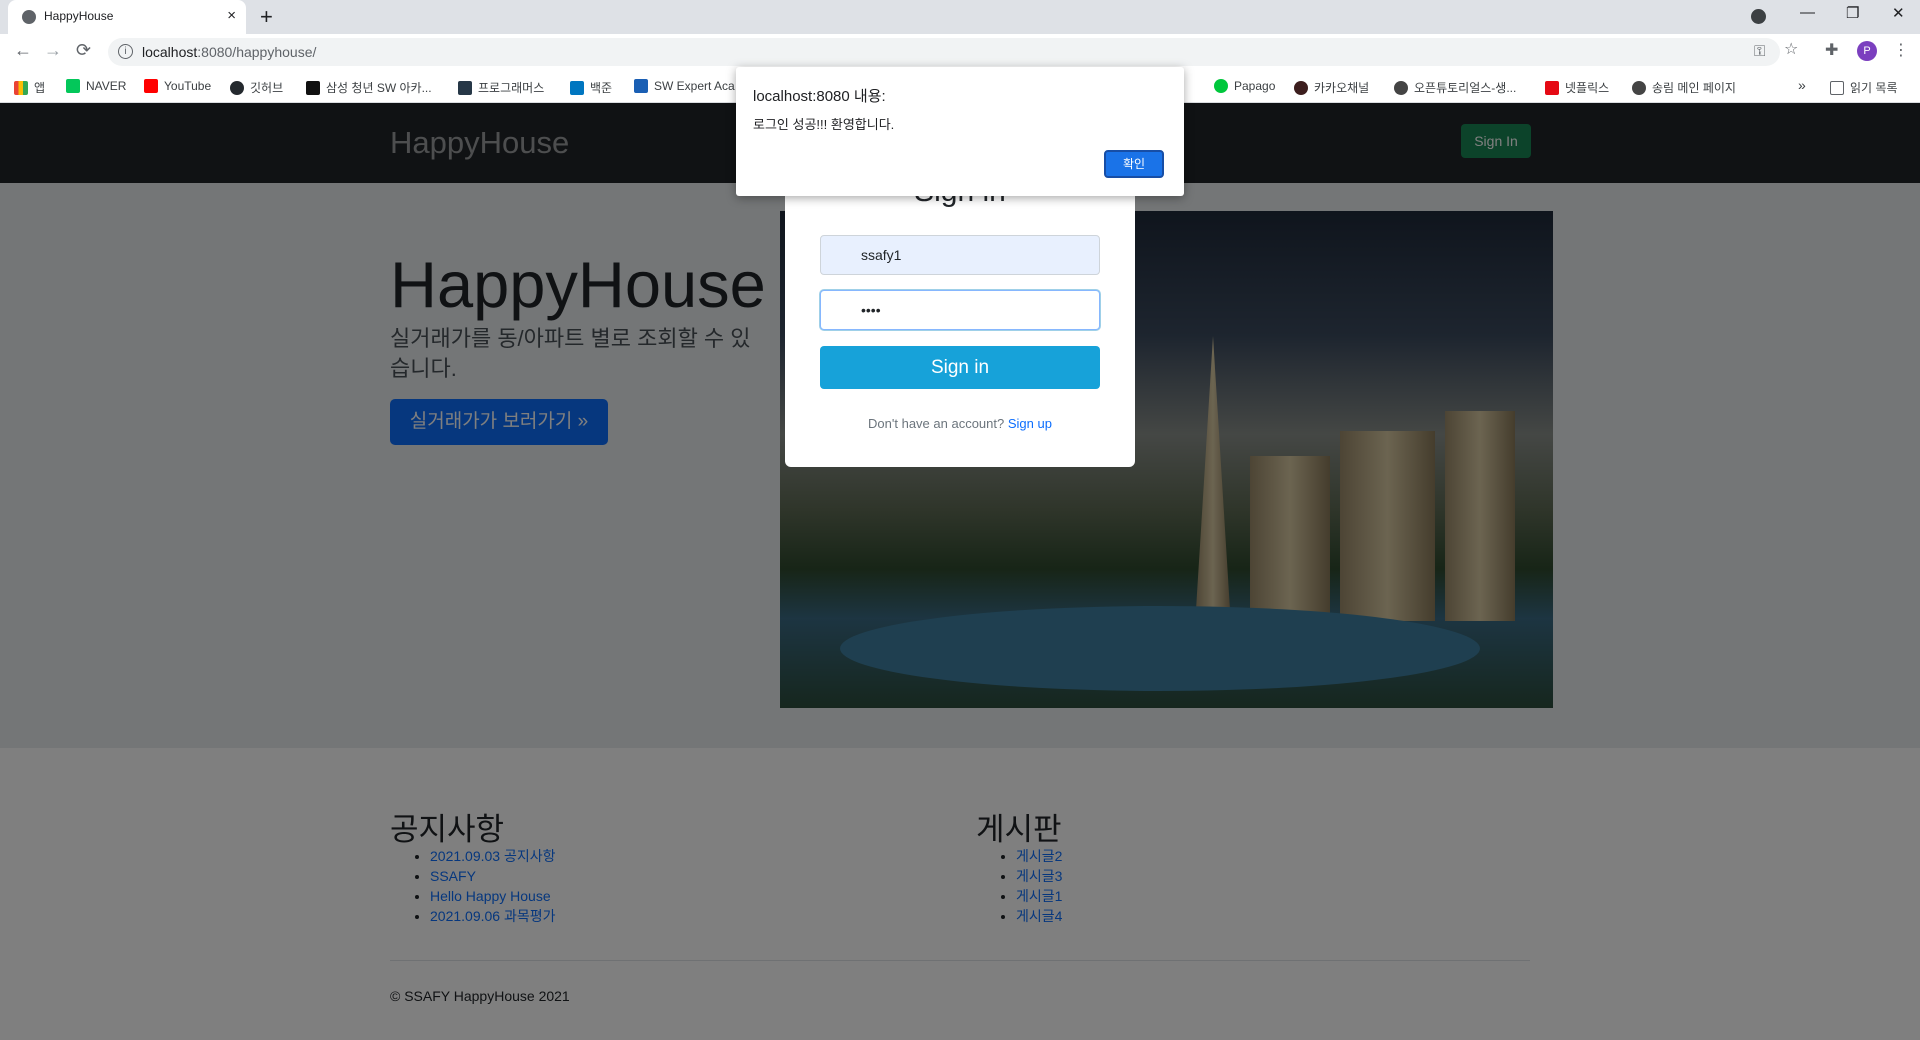  I want to click on browser-tab-bar: HappyHouse × + — ❐ ✕, so click(960, 17).